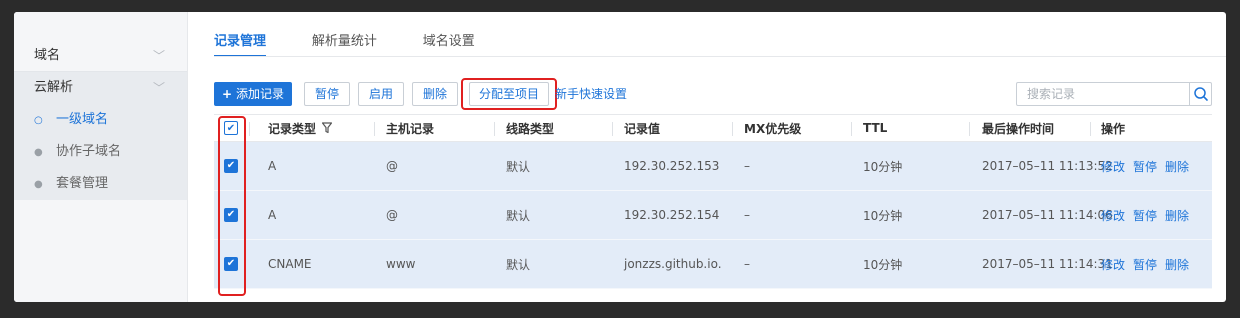  Describe the element at coordinates (290, 264) in the screenshot. I see `cell-type: CNAME` at that location.